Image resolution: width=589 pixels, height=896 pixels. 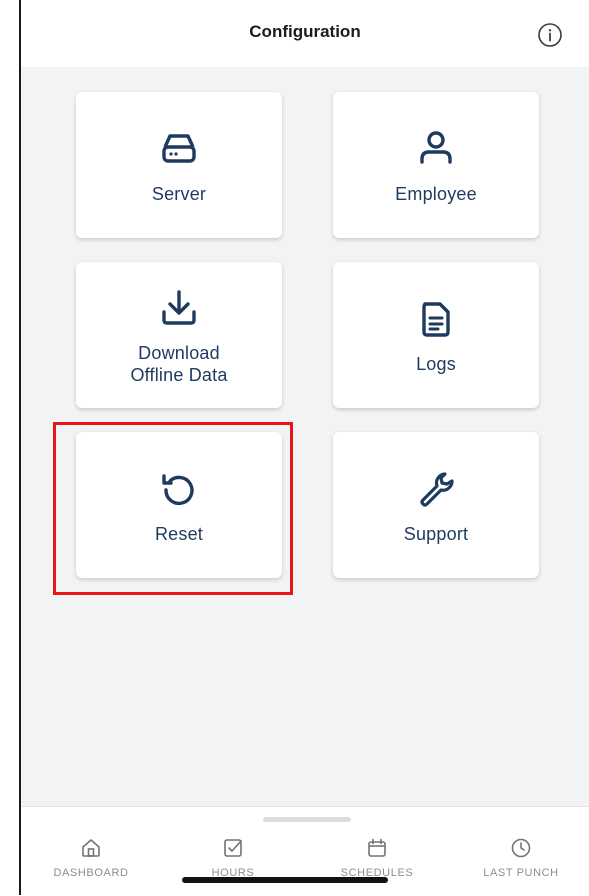 I want to click on support-tile-label: Support, so click(x=436, y=534).